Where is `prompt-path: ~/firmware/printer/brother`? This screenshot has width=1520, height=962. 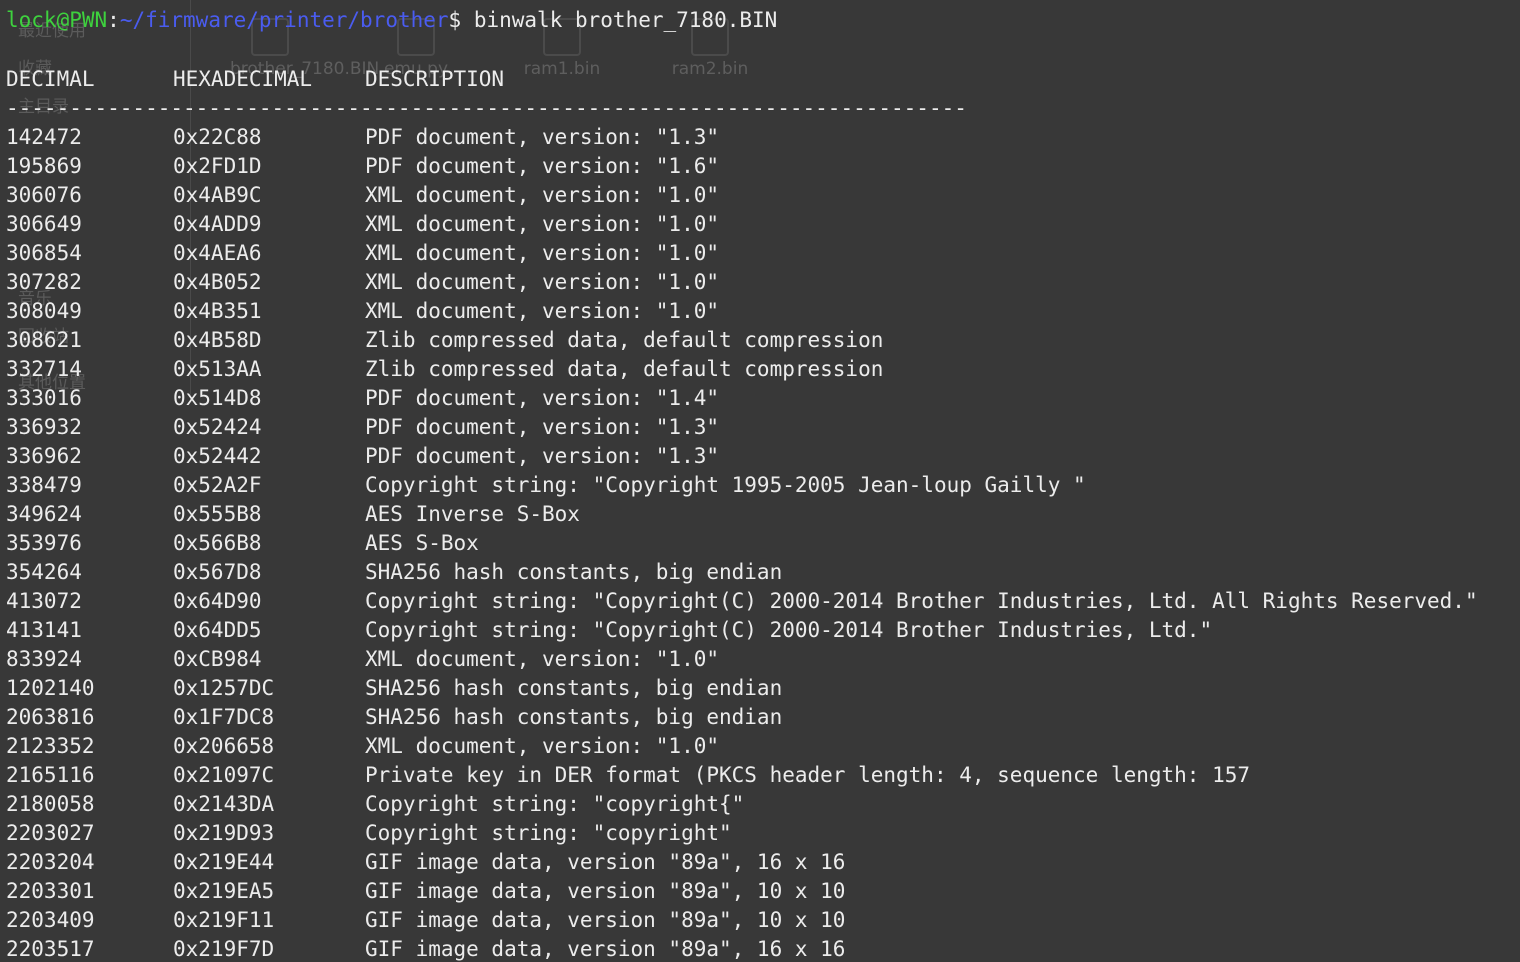 prompt-path: ~/firmware/printer/brother is located at coordinates (284, 20).